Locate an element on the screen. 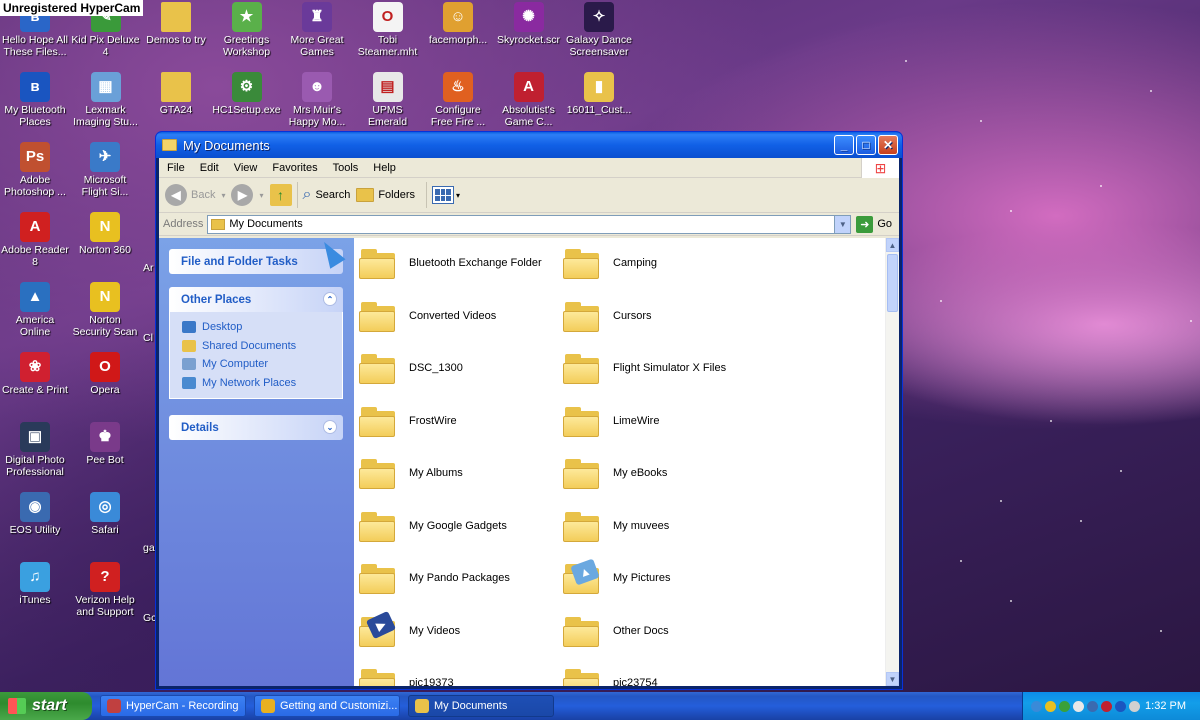 This screenshot has width=1200, height=720. menu-favorites: Favorites is located at coordinates (294, 168).